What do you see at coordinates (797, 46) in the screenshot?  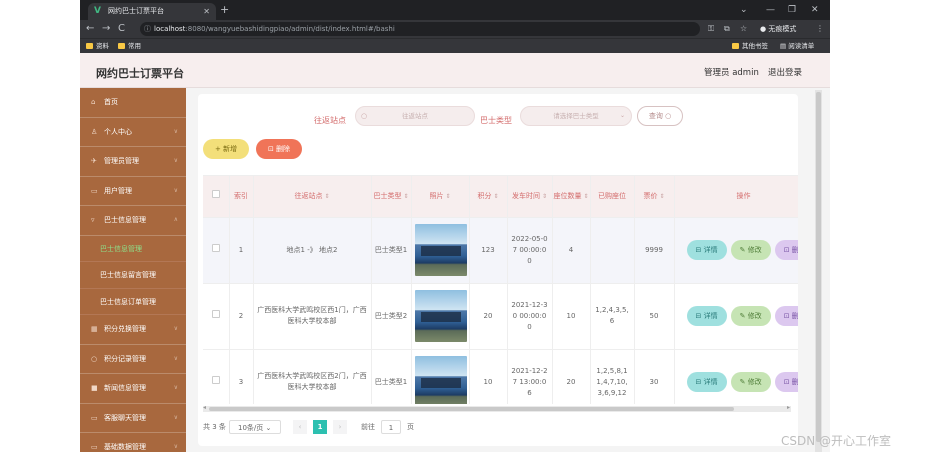 I see `reading-list: ▤ 阅读清单` at bounding box center [797, 46].